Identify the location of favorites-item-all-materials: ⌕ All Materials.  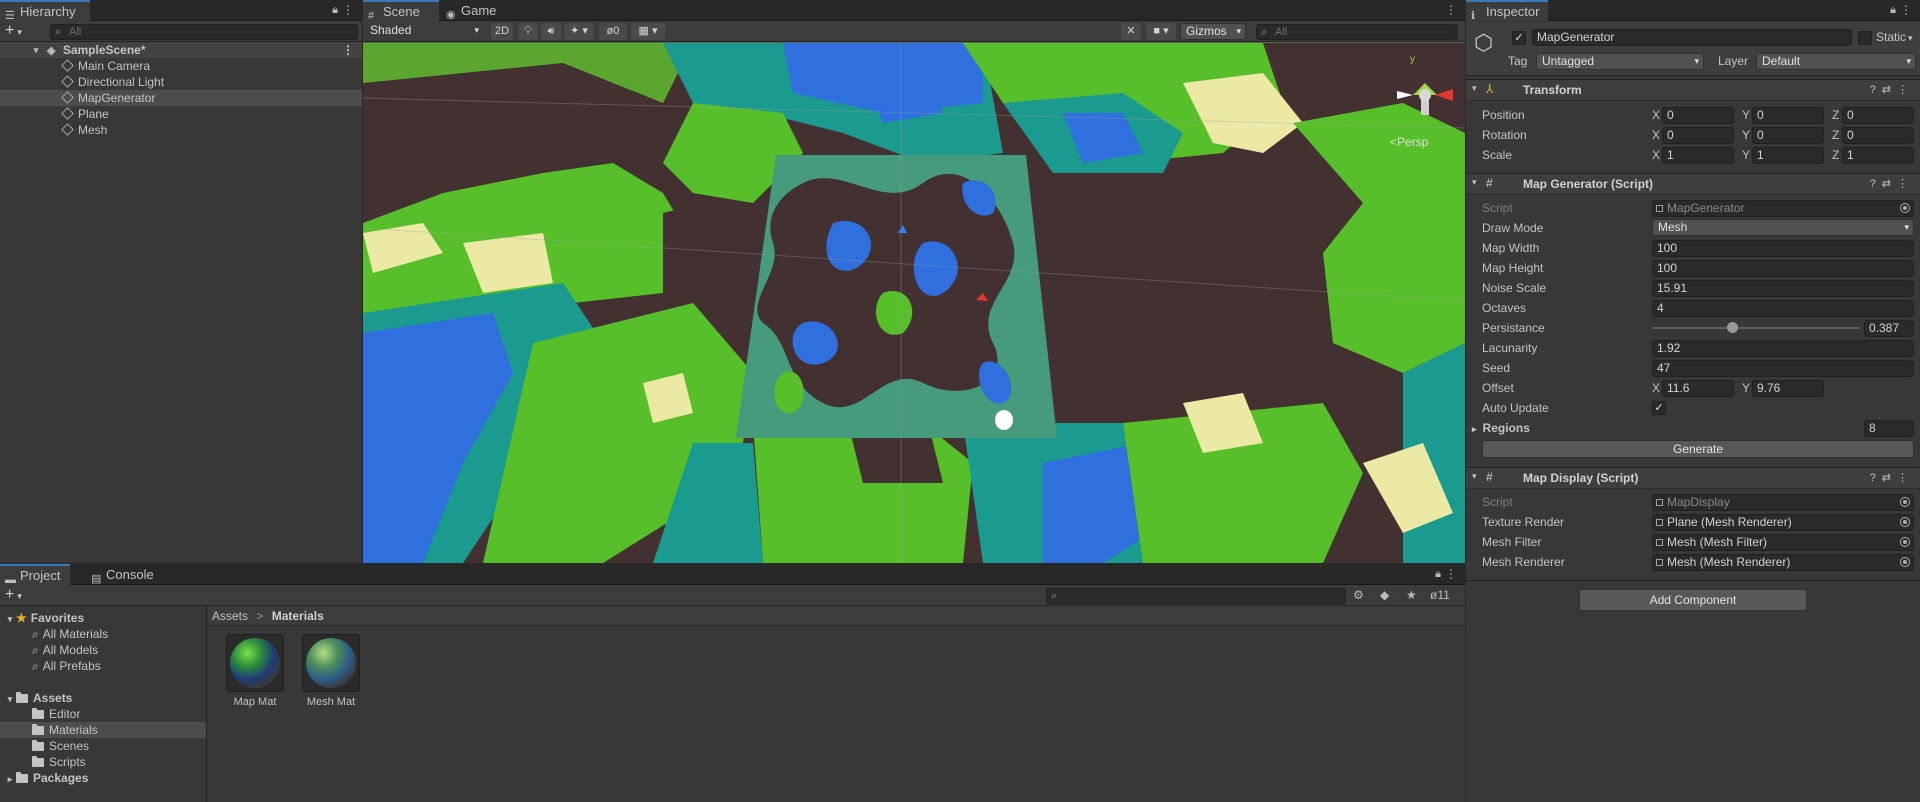
(103, 634).